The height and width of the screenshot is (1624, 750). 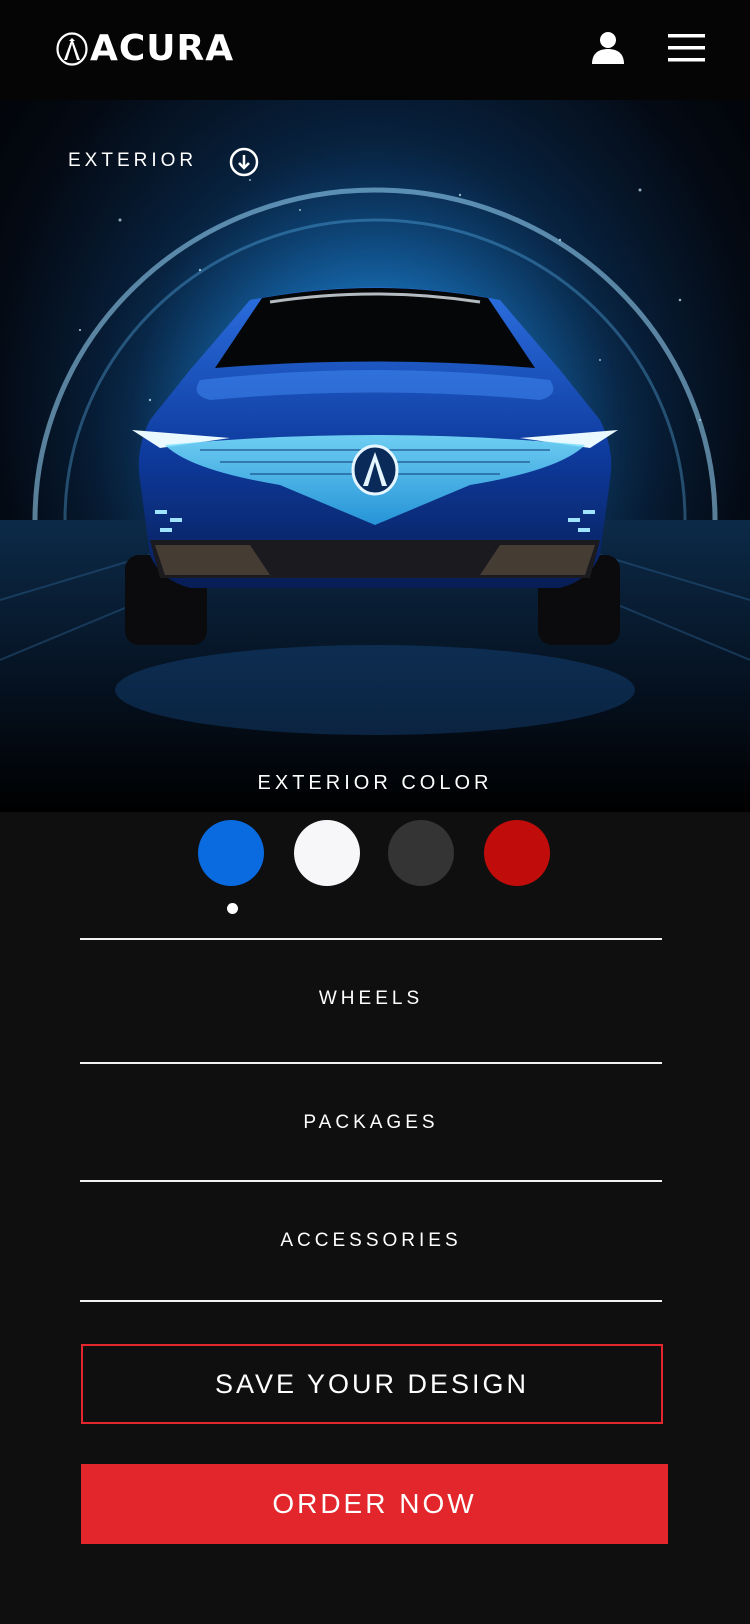 What do you see at coordinates (421, 853) in the screenshot?
I see `color-swatch-gray` at bounding box center [421, 853].